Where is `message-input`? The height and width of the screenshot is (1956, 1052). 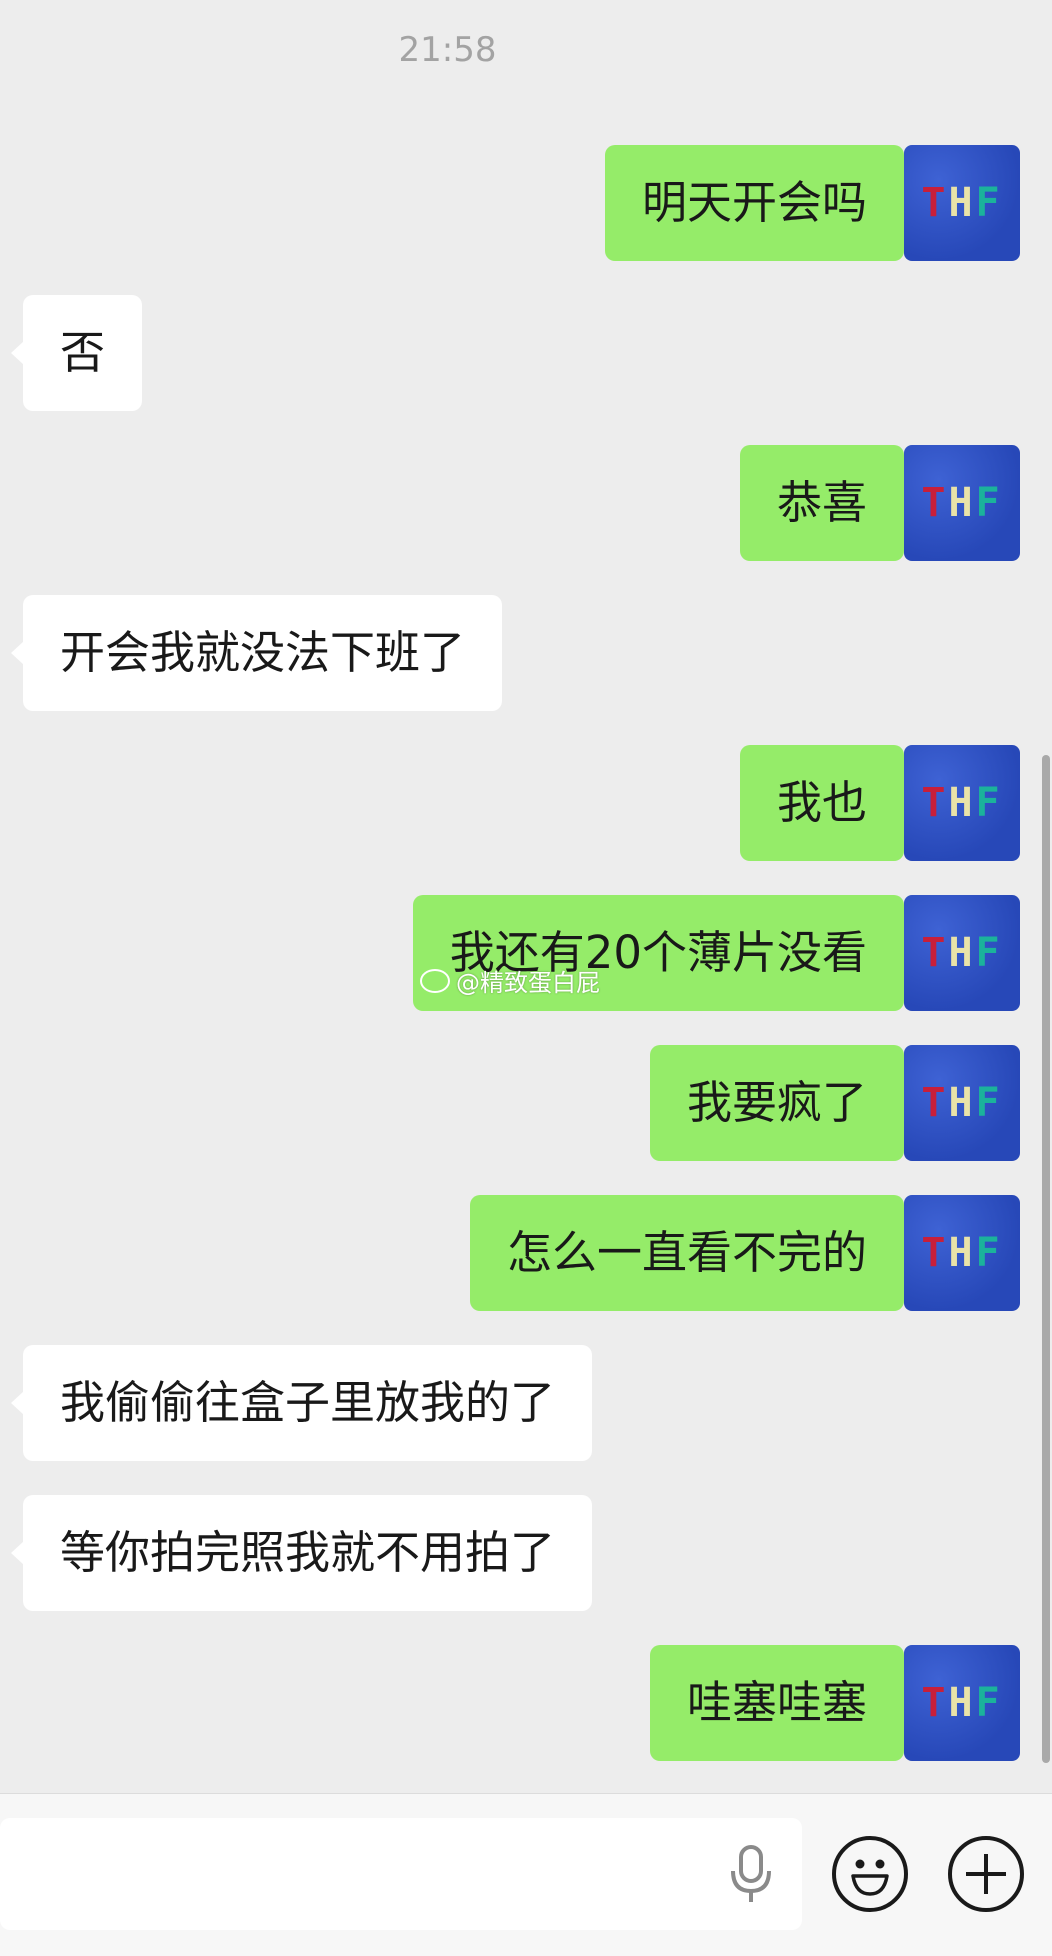
message-input is located at coordinates (401, 1874).